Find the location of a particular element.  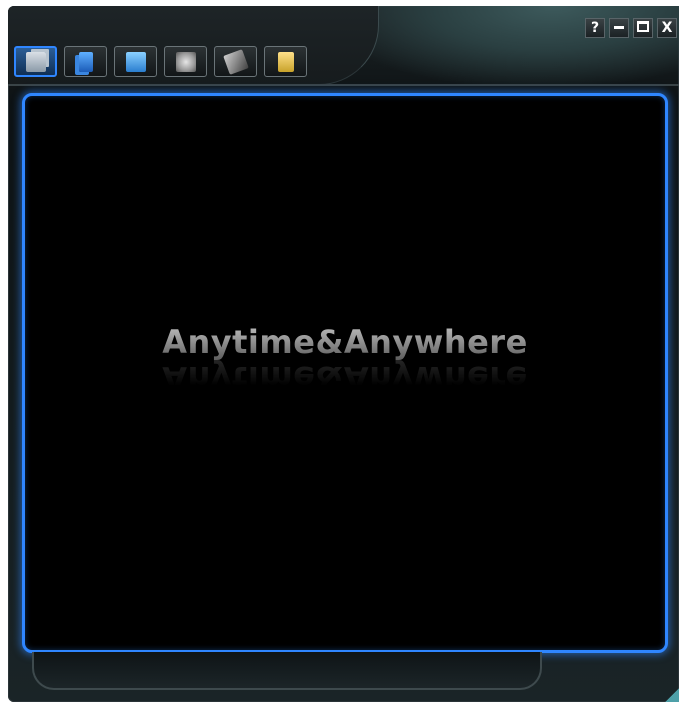

document-viewer-button is located at coordinates (35, 61).